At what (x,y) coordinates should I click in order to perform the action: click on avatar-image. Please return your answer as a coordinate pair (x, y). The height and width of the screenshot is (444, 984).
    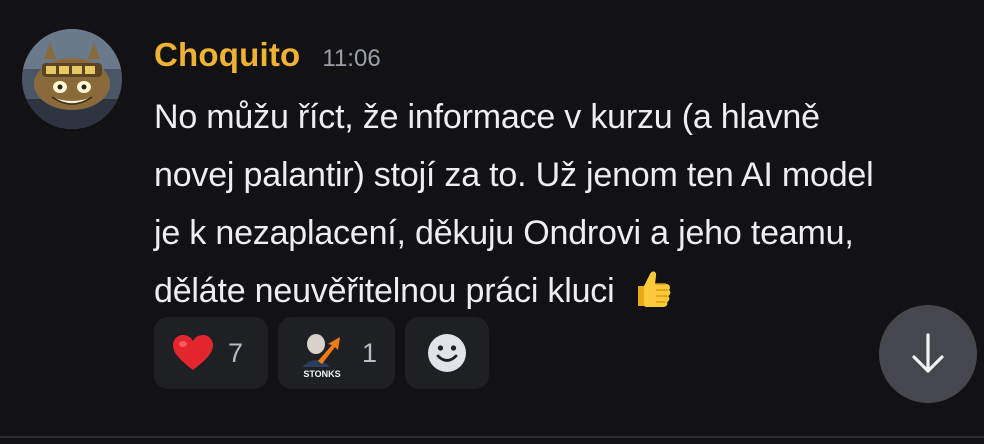
    Looking at the image, I should click on (72, 79).